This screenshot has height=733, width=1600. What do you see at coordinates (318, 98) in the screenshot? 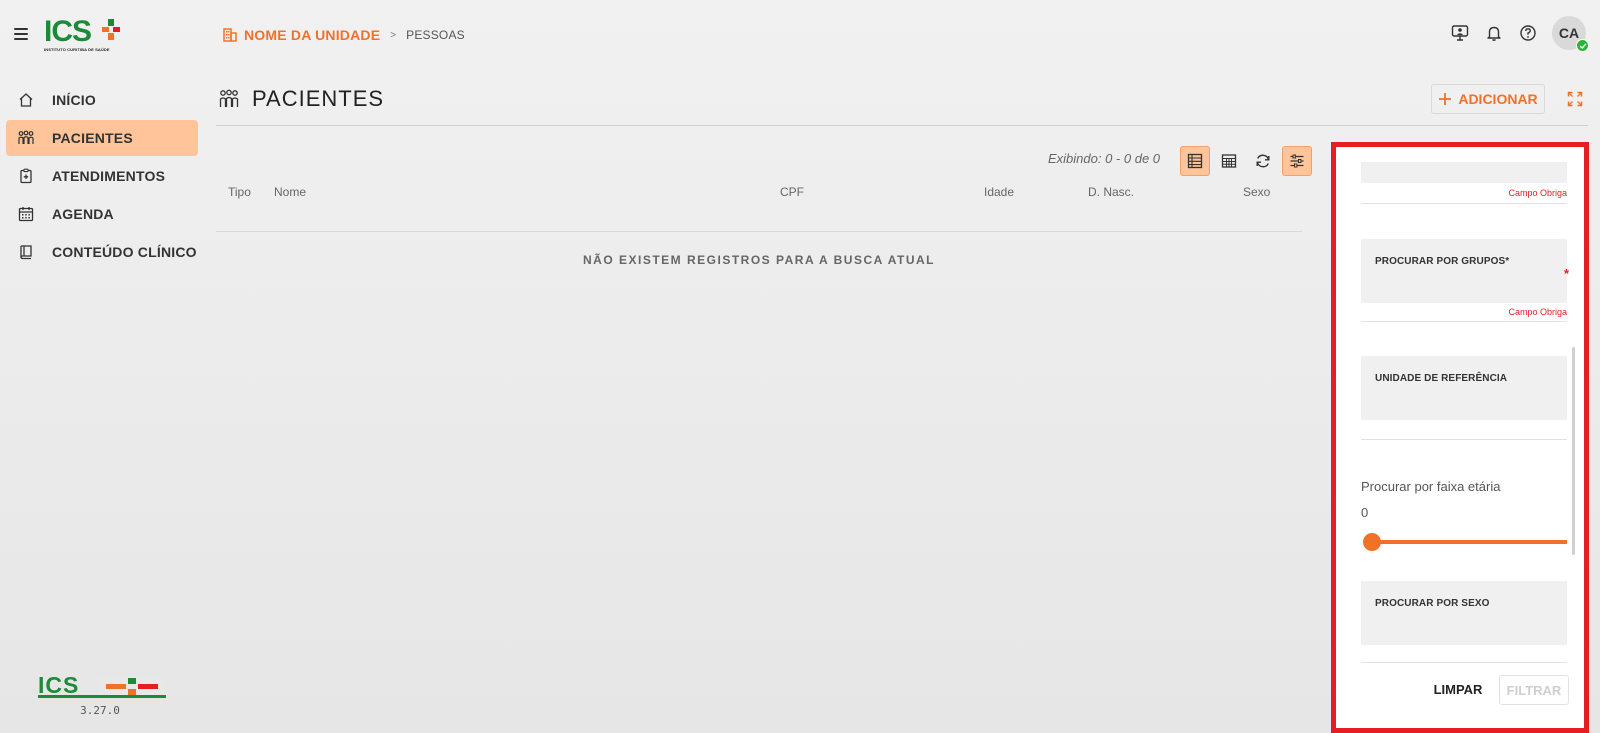
I see `page-title-text: PACIENTES` at bounding box center [318, 98].